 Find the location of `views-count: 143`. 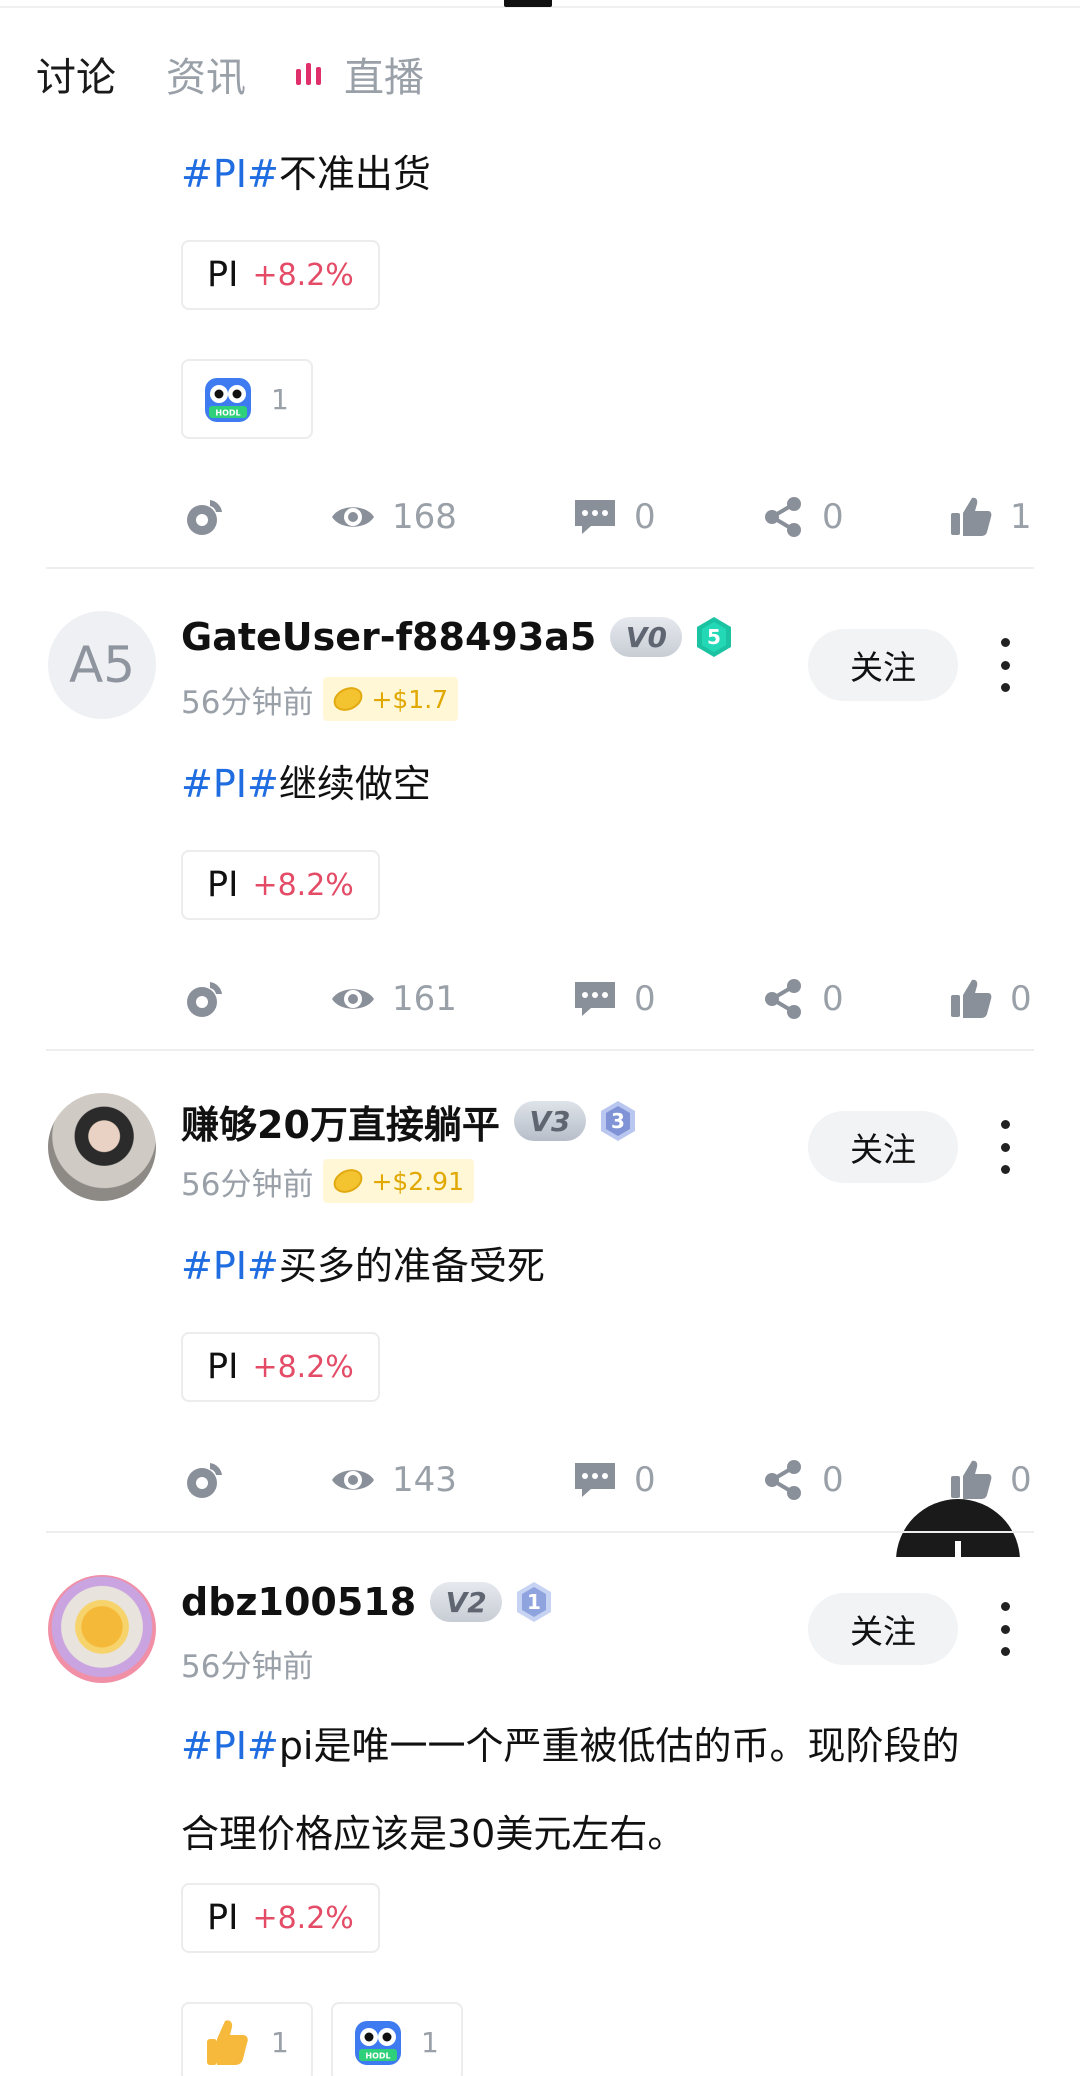

views-count: 143 is located at coordinates (424, 1480).